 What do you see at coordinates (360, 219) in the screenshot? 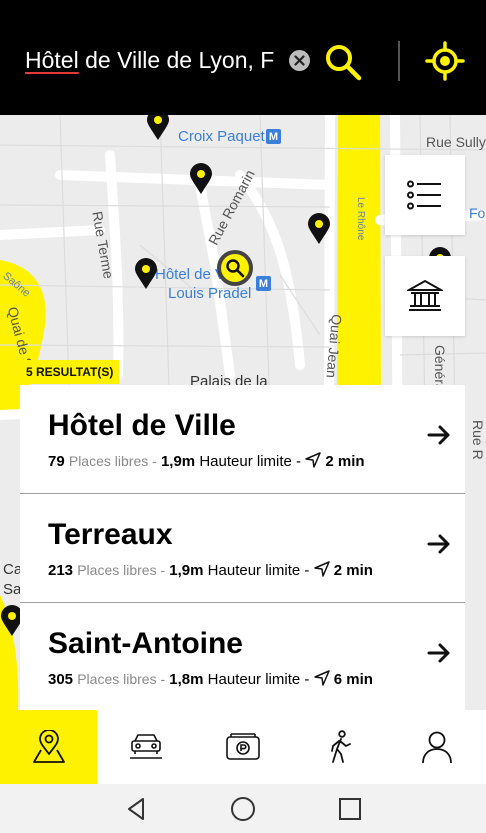
I see `map-label-rhone: Le Rhône` at bounding box center [360, 219].